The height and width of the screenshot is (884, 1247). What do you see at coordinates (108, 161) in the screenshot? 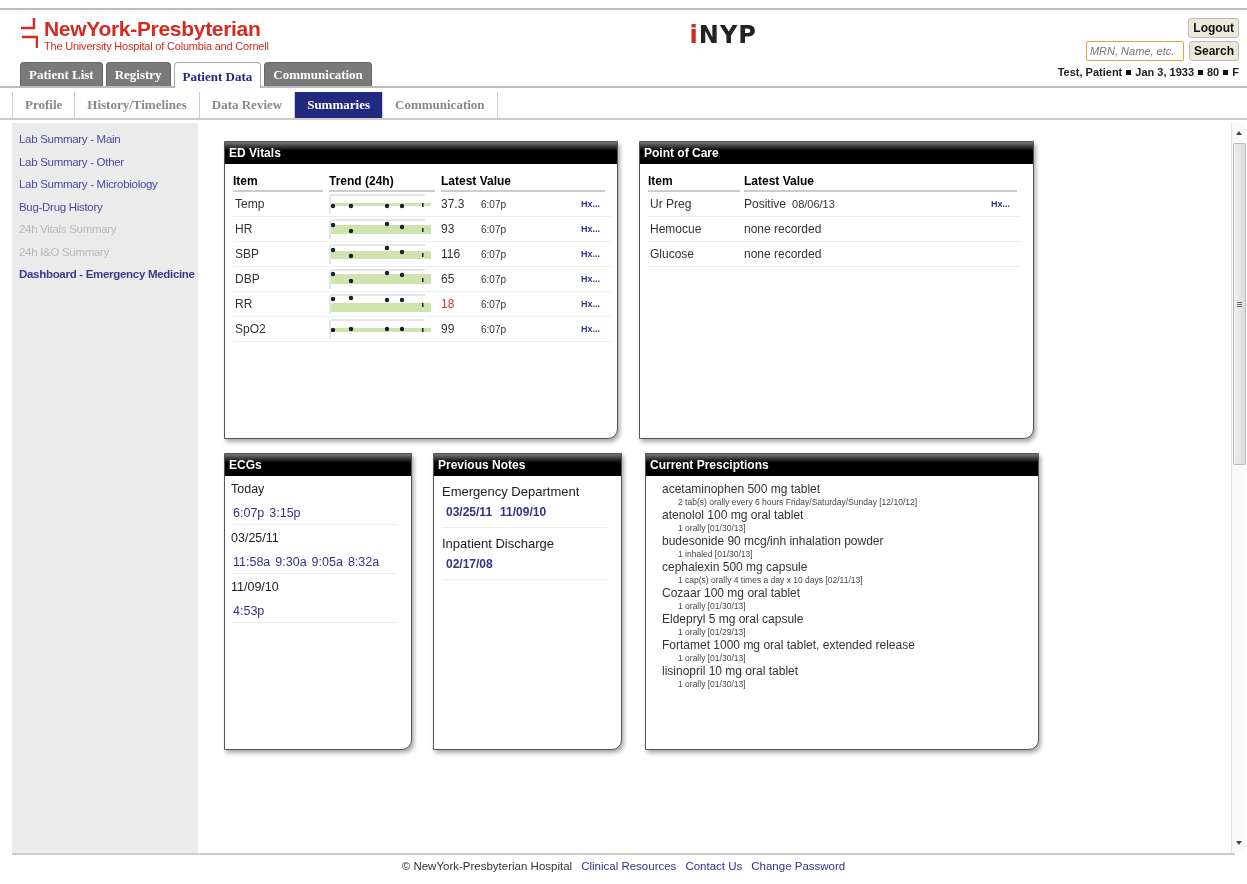
I see `sidebar-link: Lab Summary - Other` at bounding box center [108, 161].